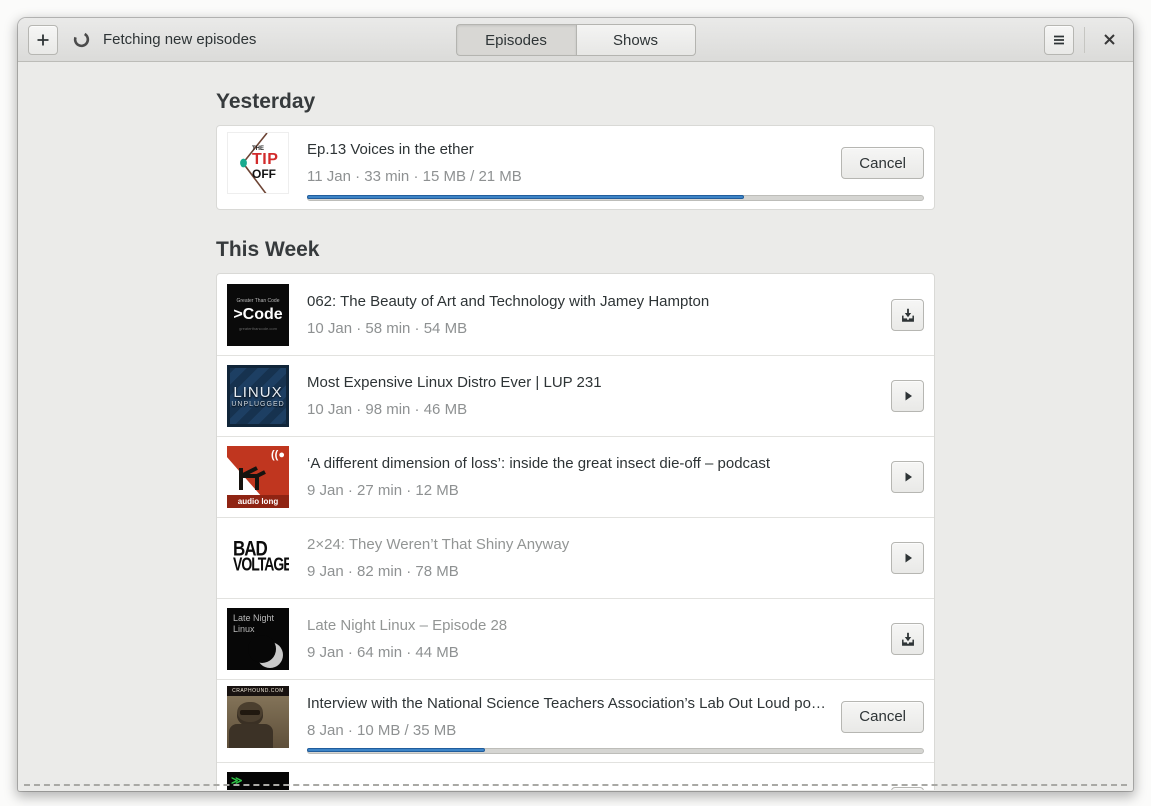 Image resolution: width=1151 pixels, height=806 pixels. I want to click on episode-title: Ep.13 Voices in the ether, so click(390, 149).